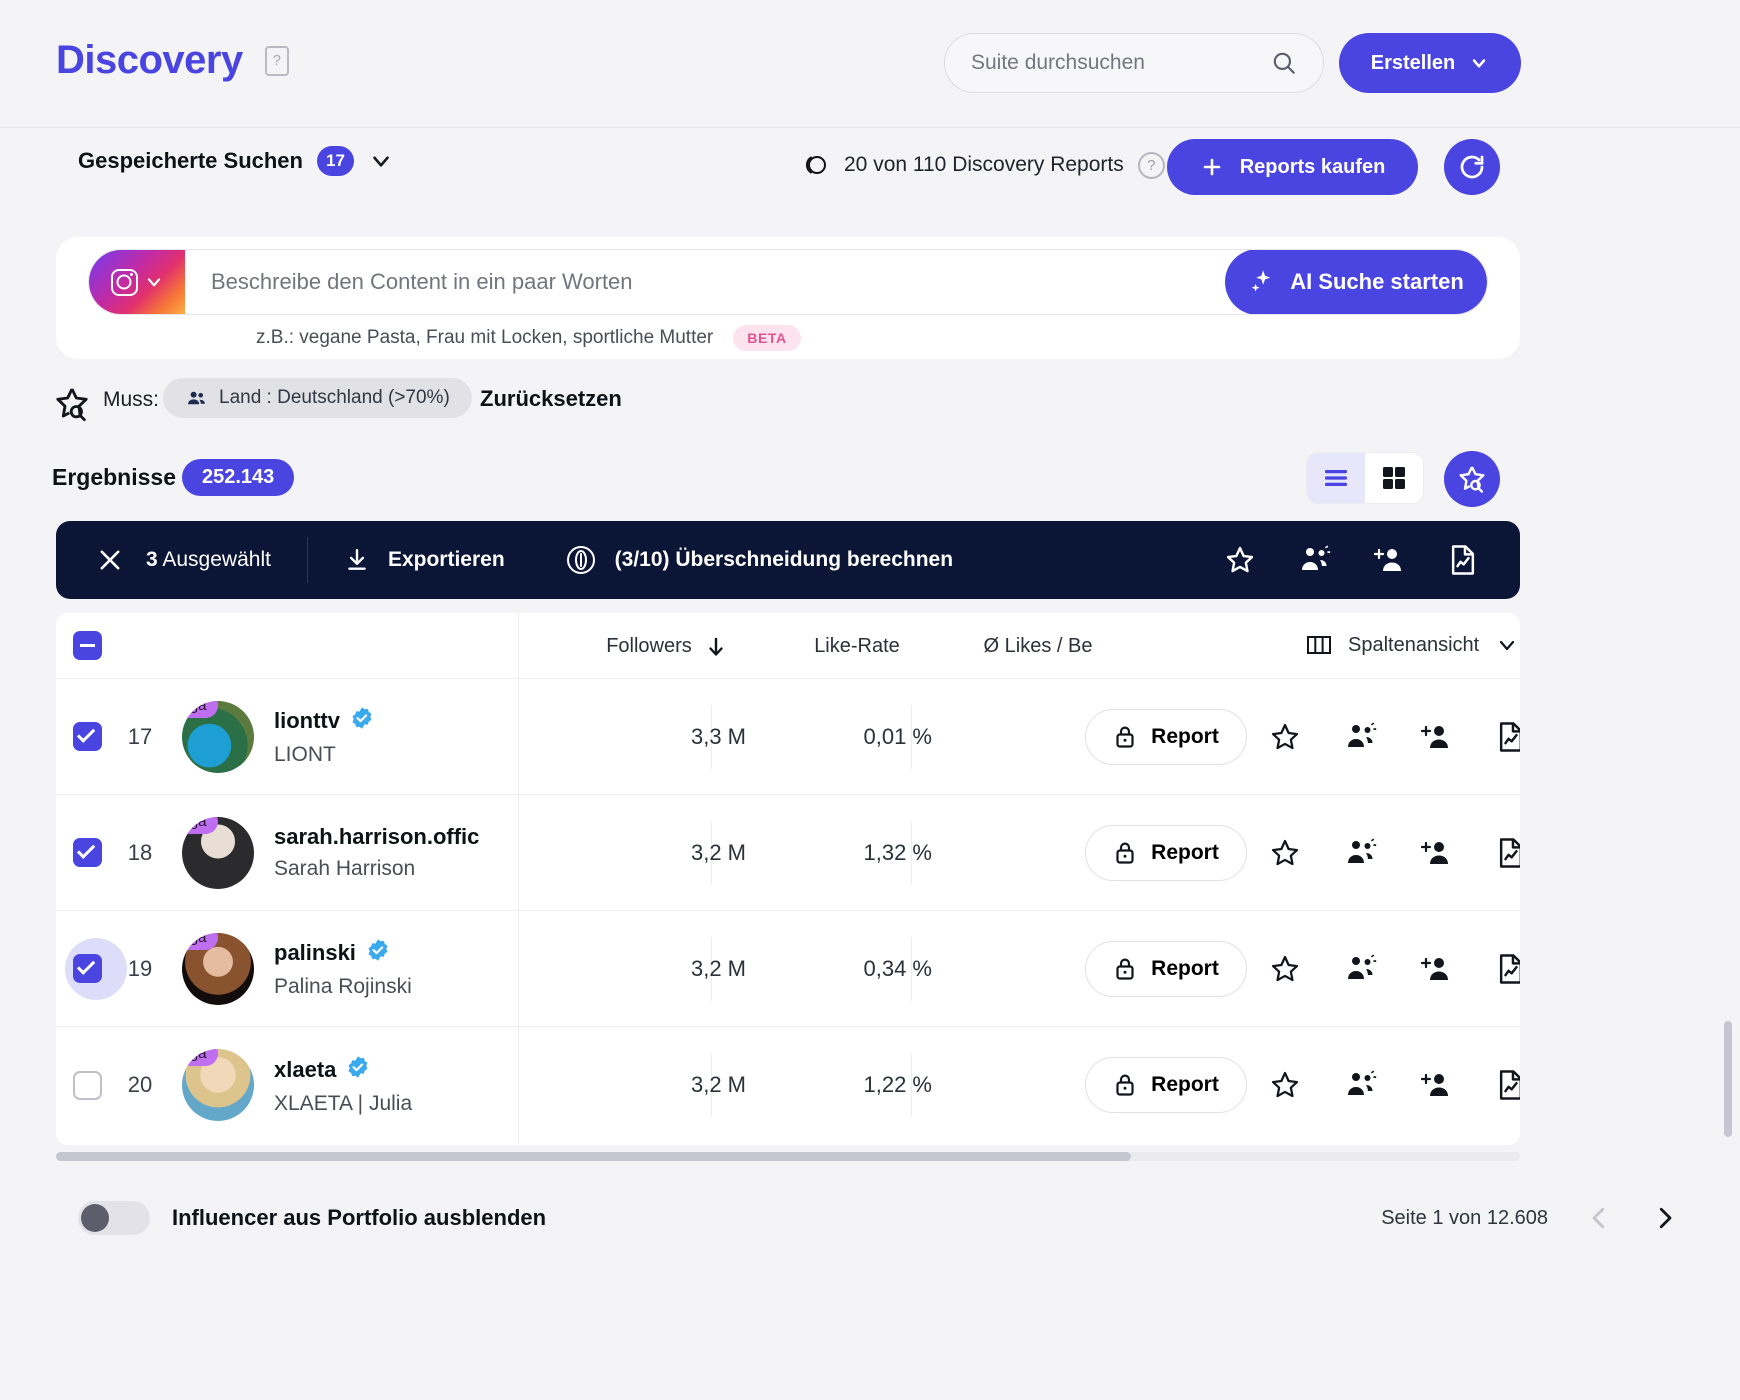 Image resolution: width=1740 pixels, height=1400 pixels. What do you see at coordinates (1038, 646) in the screenshot?
I see `column-header-avg-likes: Ø Likes / Be` at bounding box center [1038, 646].